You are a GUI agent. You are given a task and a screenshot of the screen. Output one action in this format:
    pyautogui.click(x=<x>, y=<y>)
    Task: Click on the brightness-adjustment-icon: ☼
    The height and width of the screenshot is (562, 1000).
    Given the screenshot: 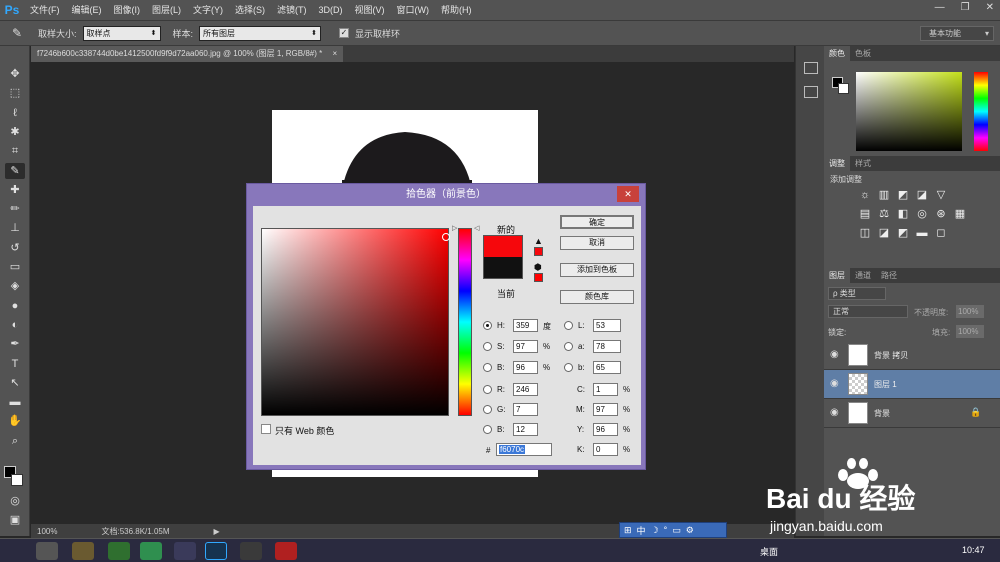 What is the action you would take?
    pyautogui.click(x=865, y=195)
    